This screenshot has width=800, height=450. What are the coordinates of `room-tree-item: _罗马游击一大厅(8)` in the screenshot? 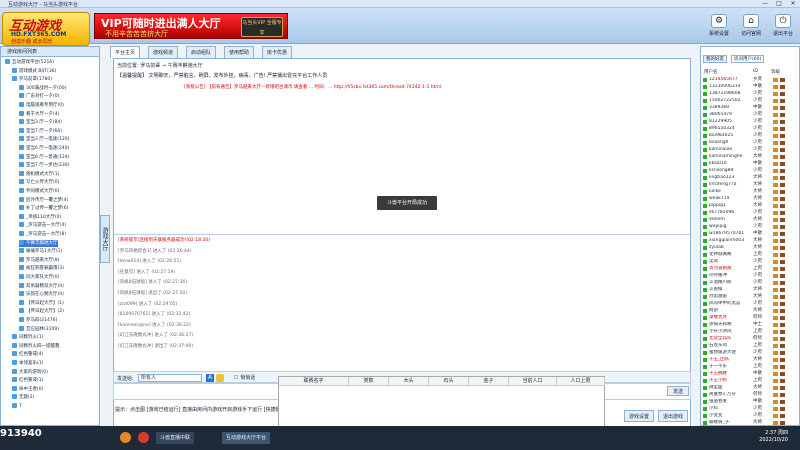 It's located at (42, 234).